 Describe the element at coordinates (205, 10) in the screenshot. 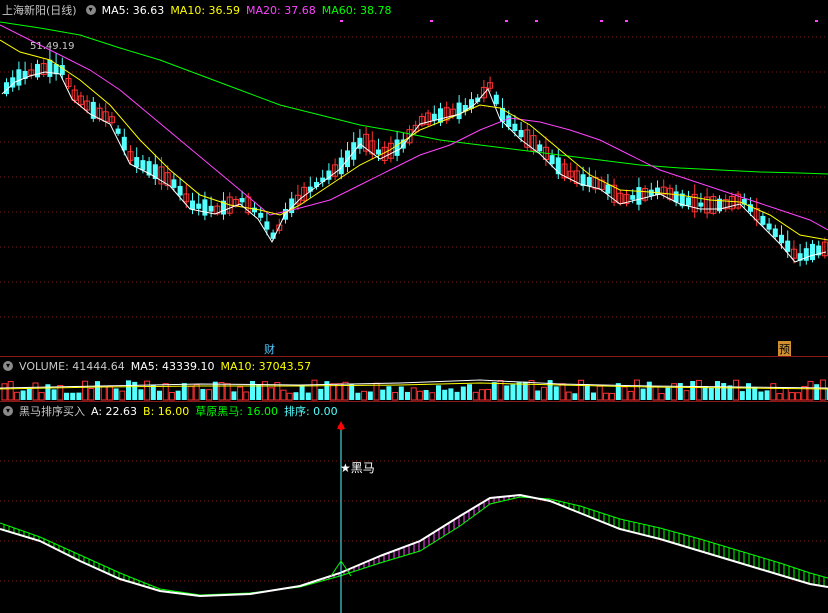

I see `ma10-label: MA10: 36.59` at that location.